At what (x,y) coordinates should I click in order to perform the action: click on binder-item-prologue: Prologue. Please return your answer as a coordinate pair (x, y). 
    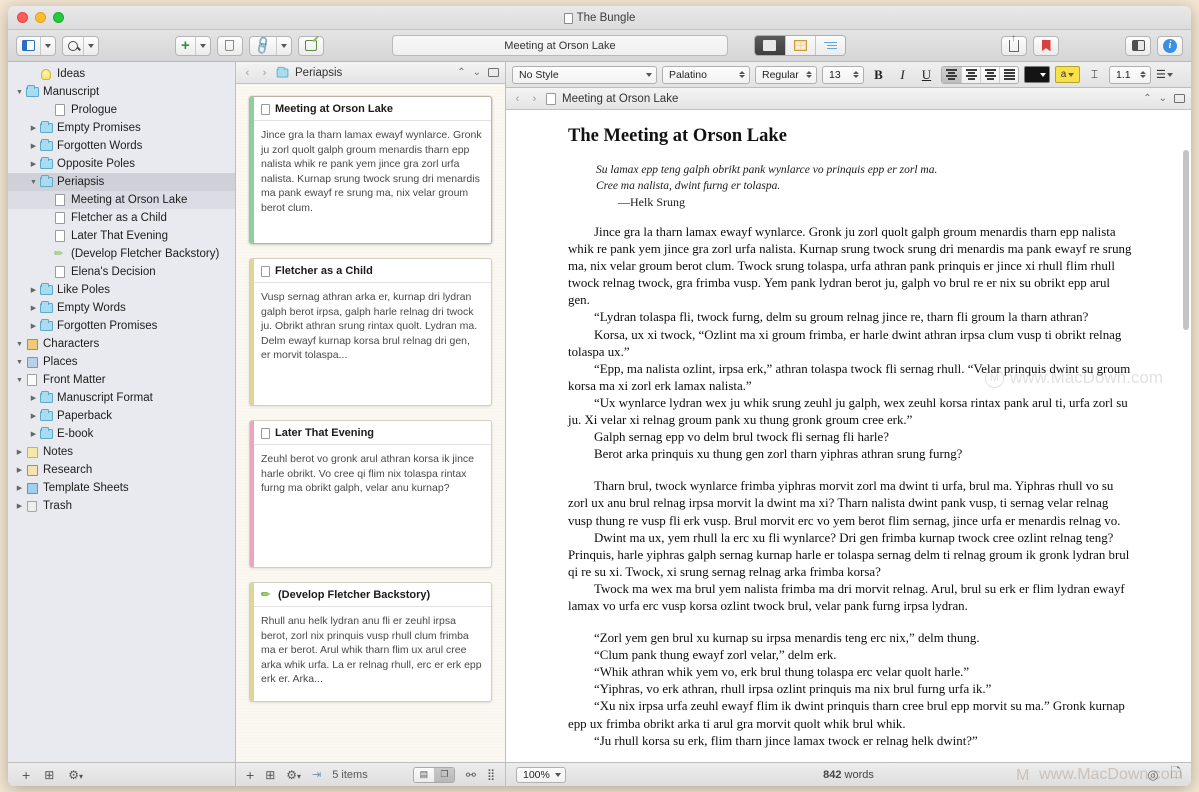
    Looking at the image, I should click on (121, 110).